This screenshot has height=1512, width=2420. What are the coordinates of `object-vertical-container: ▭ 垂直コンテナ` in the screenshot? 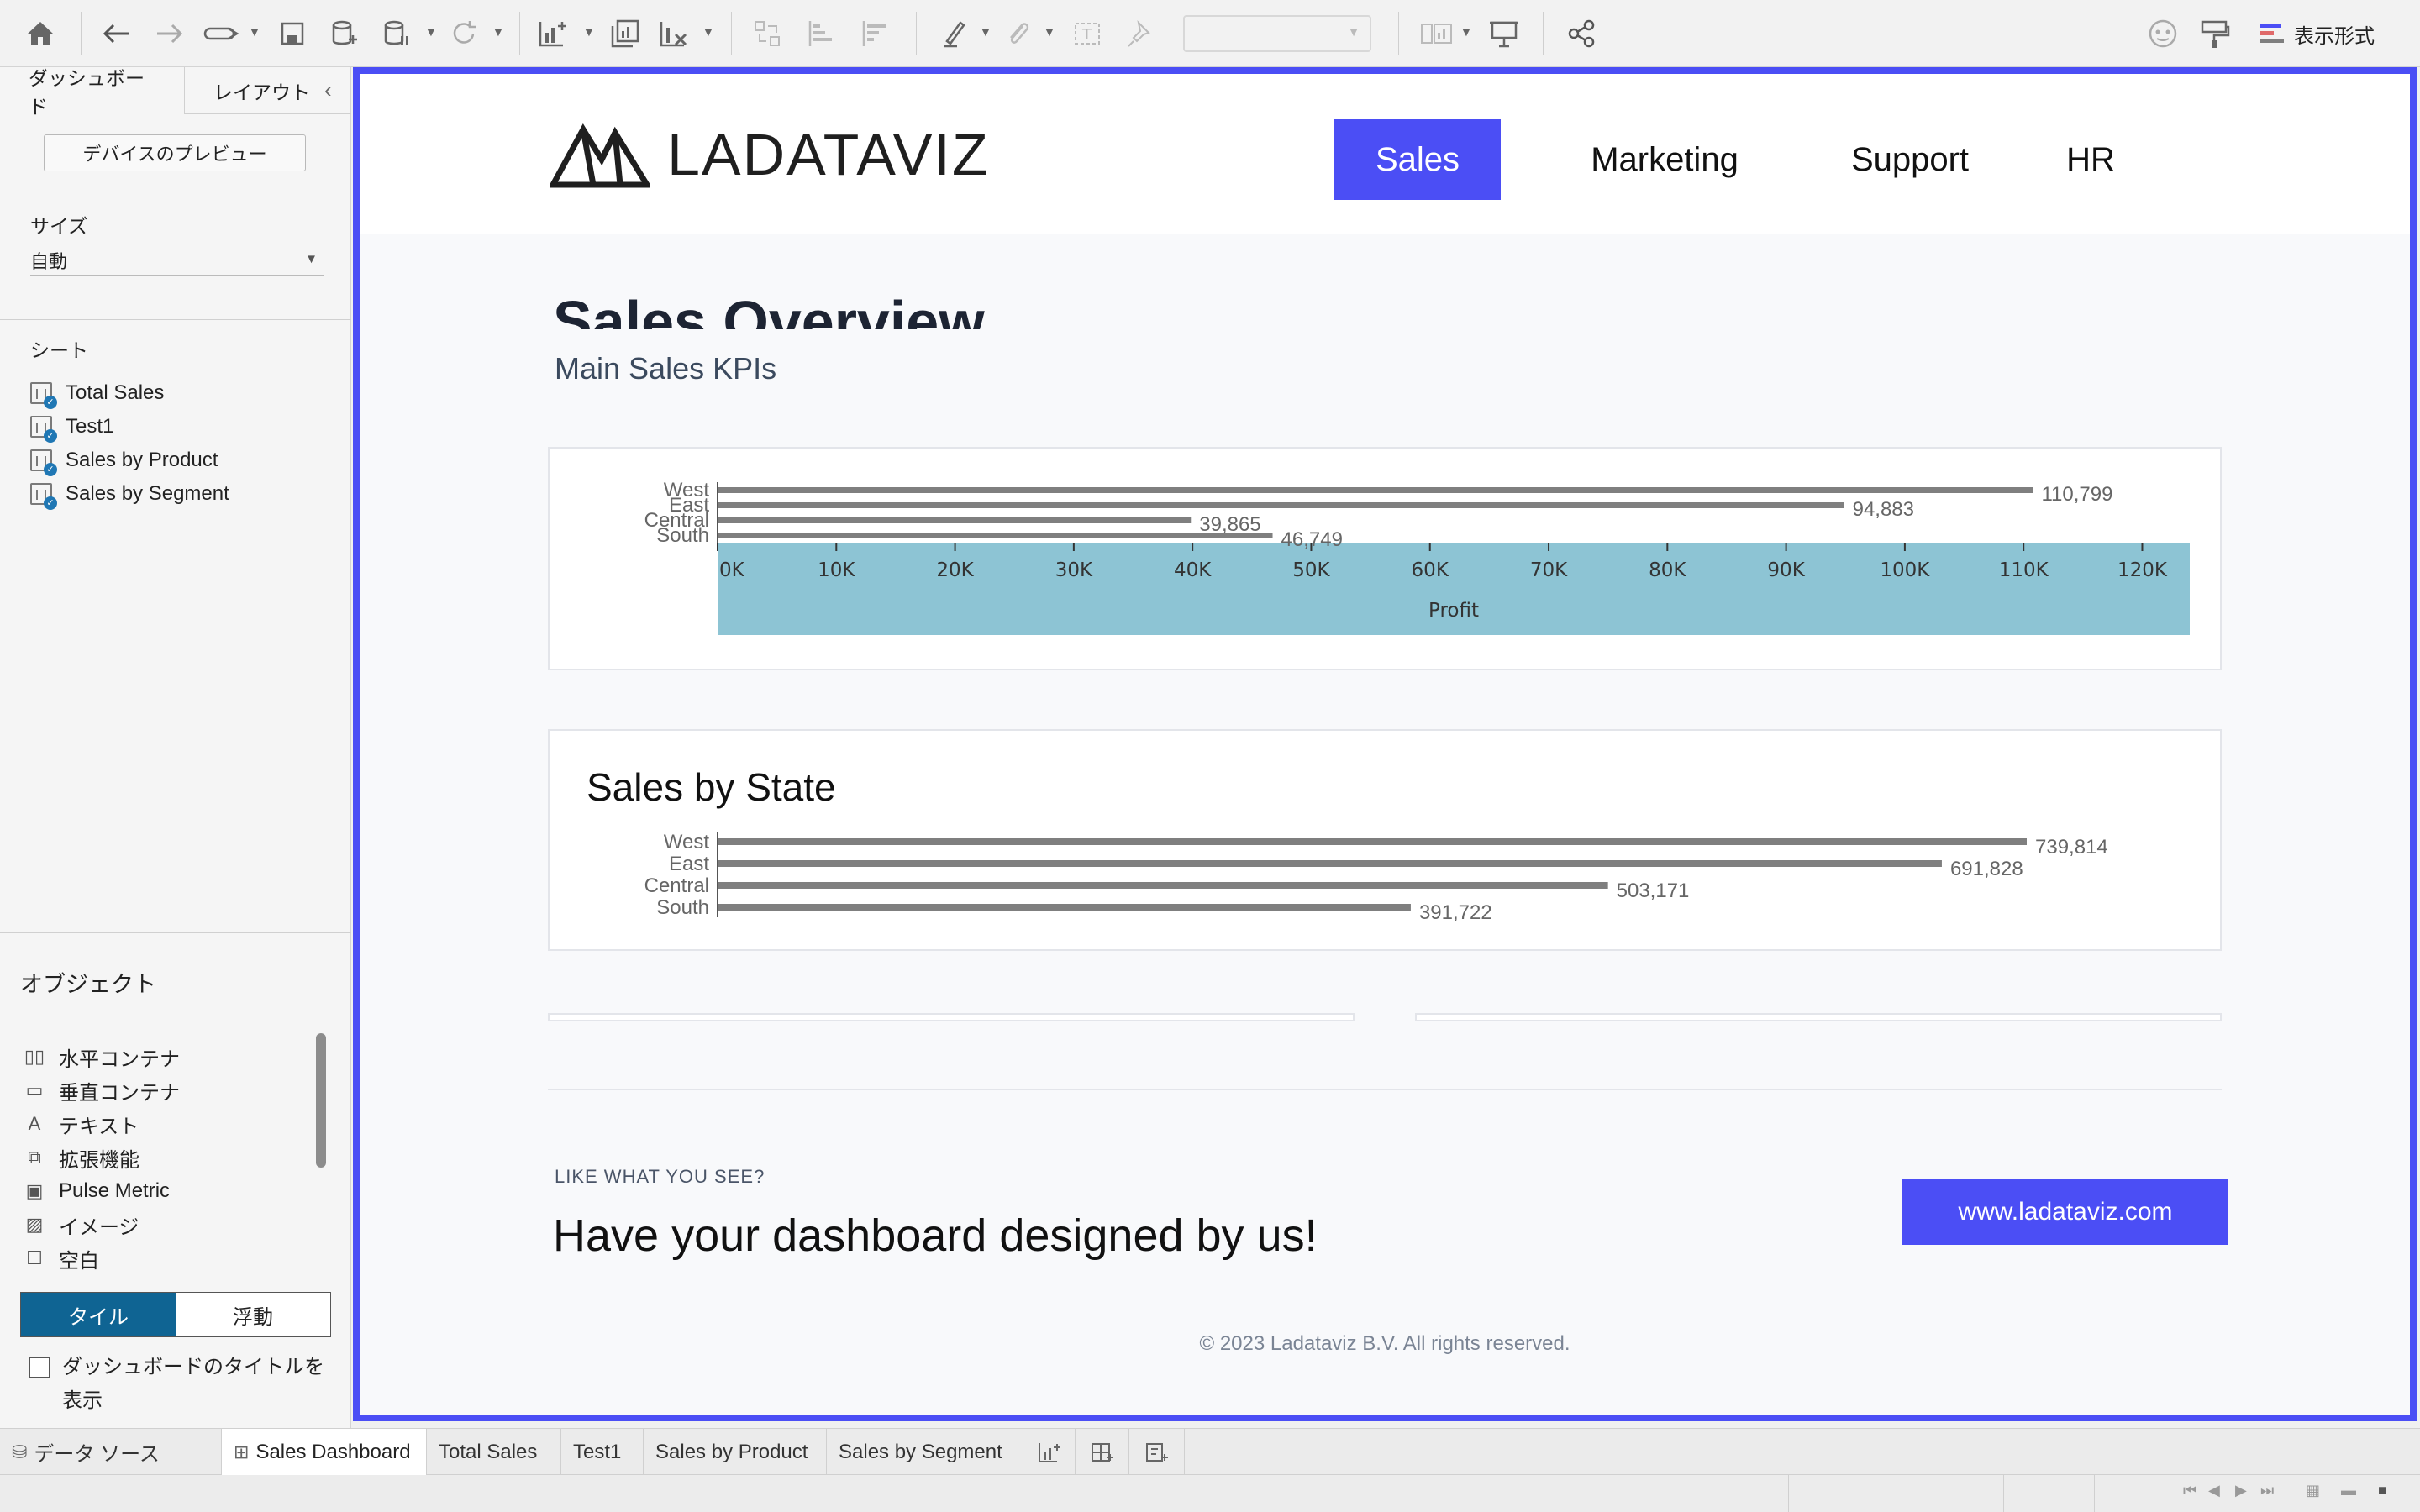 It's located at (102, 1090).